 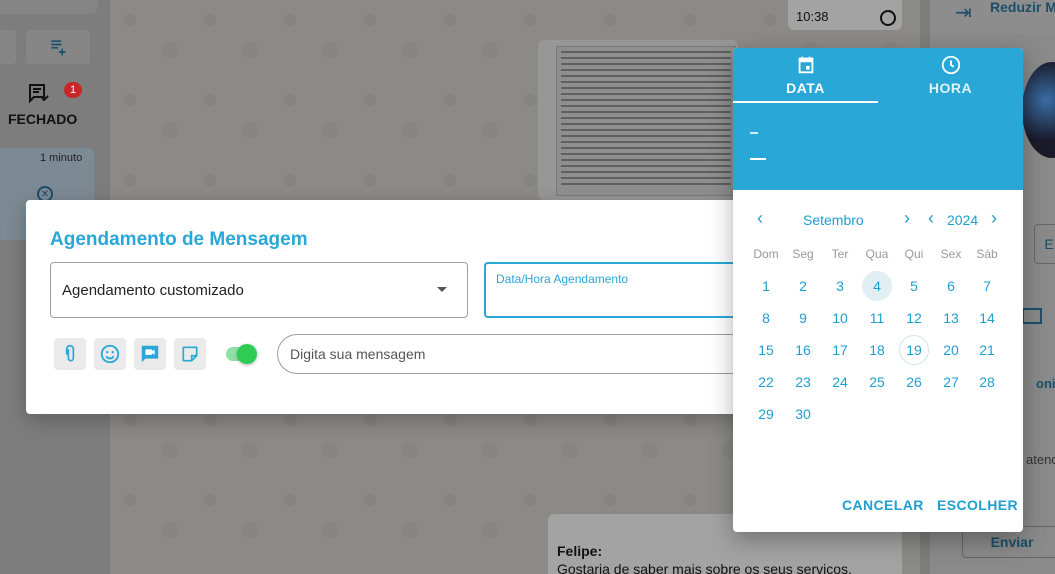 I want to click on month-label: Setembro, so click(x=833, y=220).